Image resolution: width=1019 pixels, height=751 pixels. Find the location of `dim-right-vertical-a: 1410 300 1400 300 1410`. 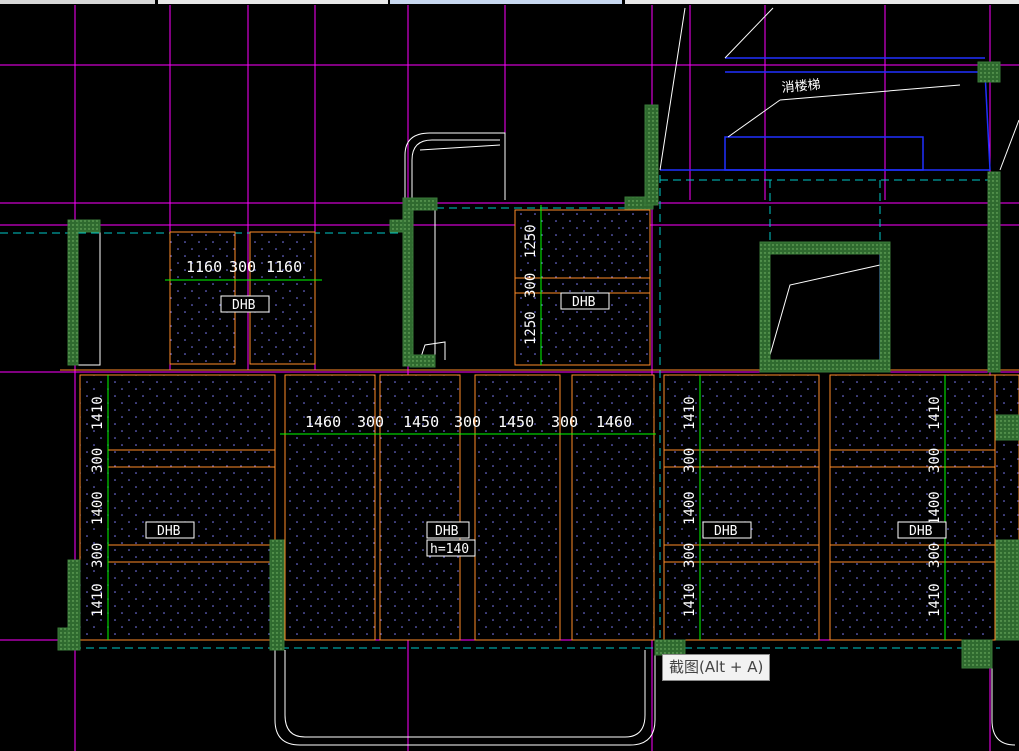

dim-right-vertical-a: 1410 300 1400 300 1410 is located at coordinates (690, 506).